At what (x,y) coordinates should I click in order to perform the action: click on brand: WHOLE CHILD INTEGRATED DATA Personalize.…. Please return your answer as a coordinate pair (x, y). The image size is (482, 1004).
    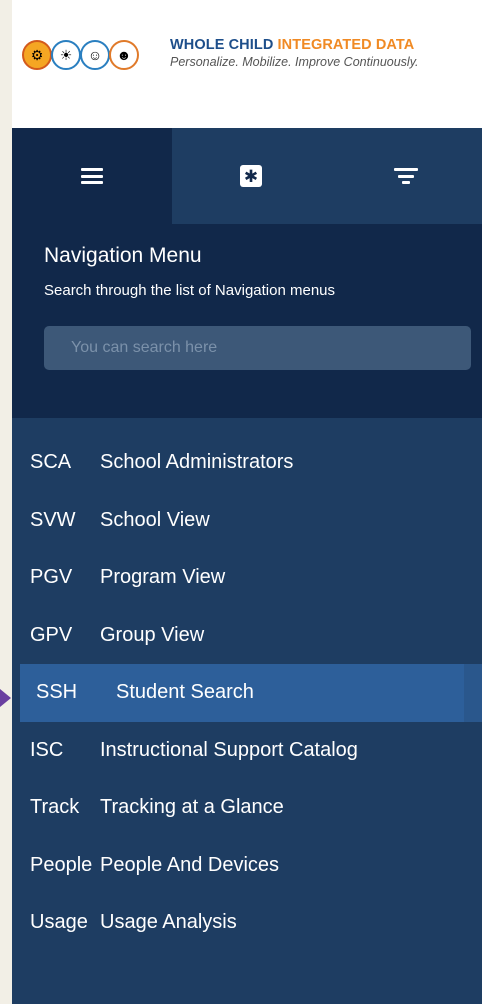
    Looking at the image, I should click on (294, 53).